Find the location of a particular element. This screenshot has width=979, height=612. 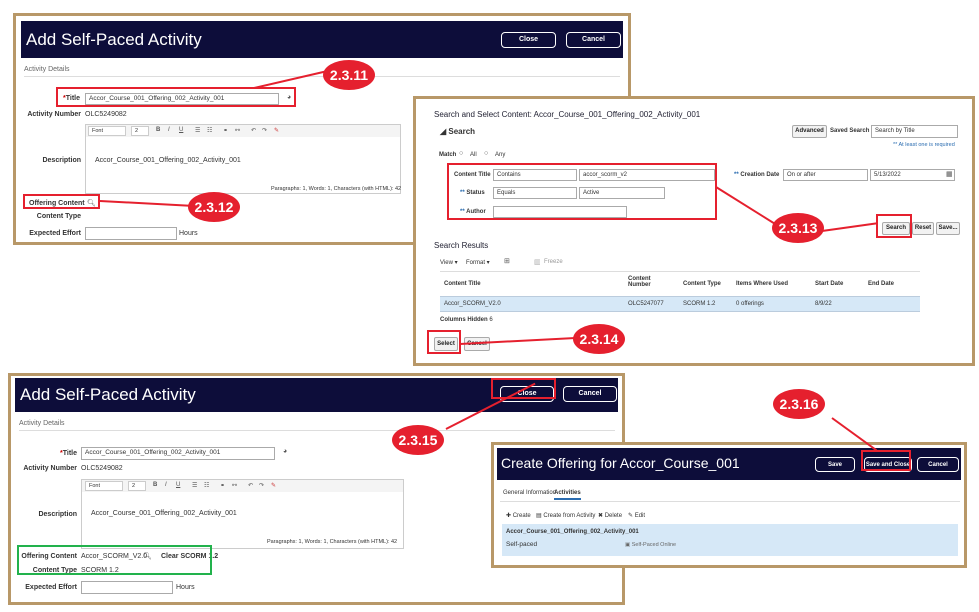

col-content-number: Content Number is located at coordinates (639, 282).